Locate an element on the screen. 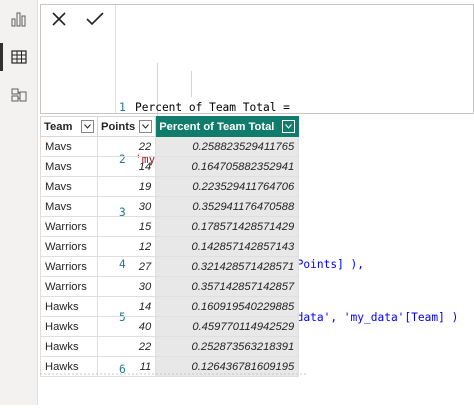 The image size is (474, 414). column-header-label: Team is located at coordinates (58, 126).